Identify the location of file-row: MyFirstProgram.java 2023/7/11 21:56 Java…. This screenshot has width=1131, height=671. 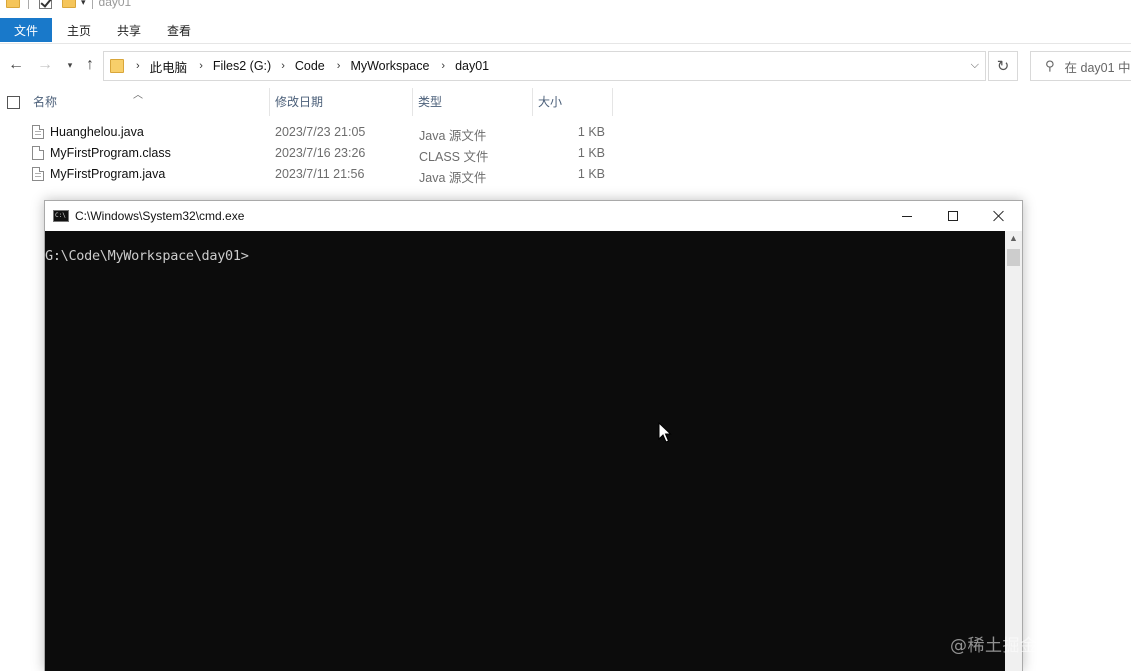
(310, 174).